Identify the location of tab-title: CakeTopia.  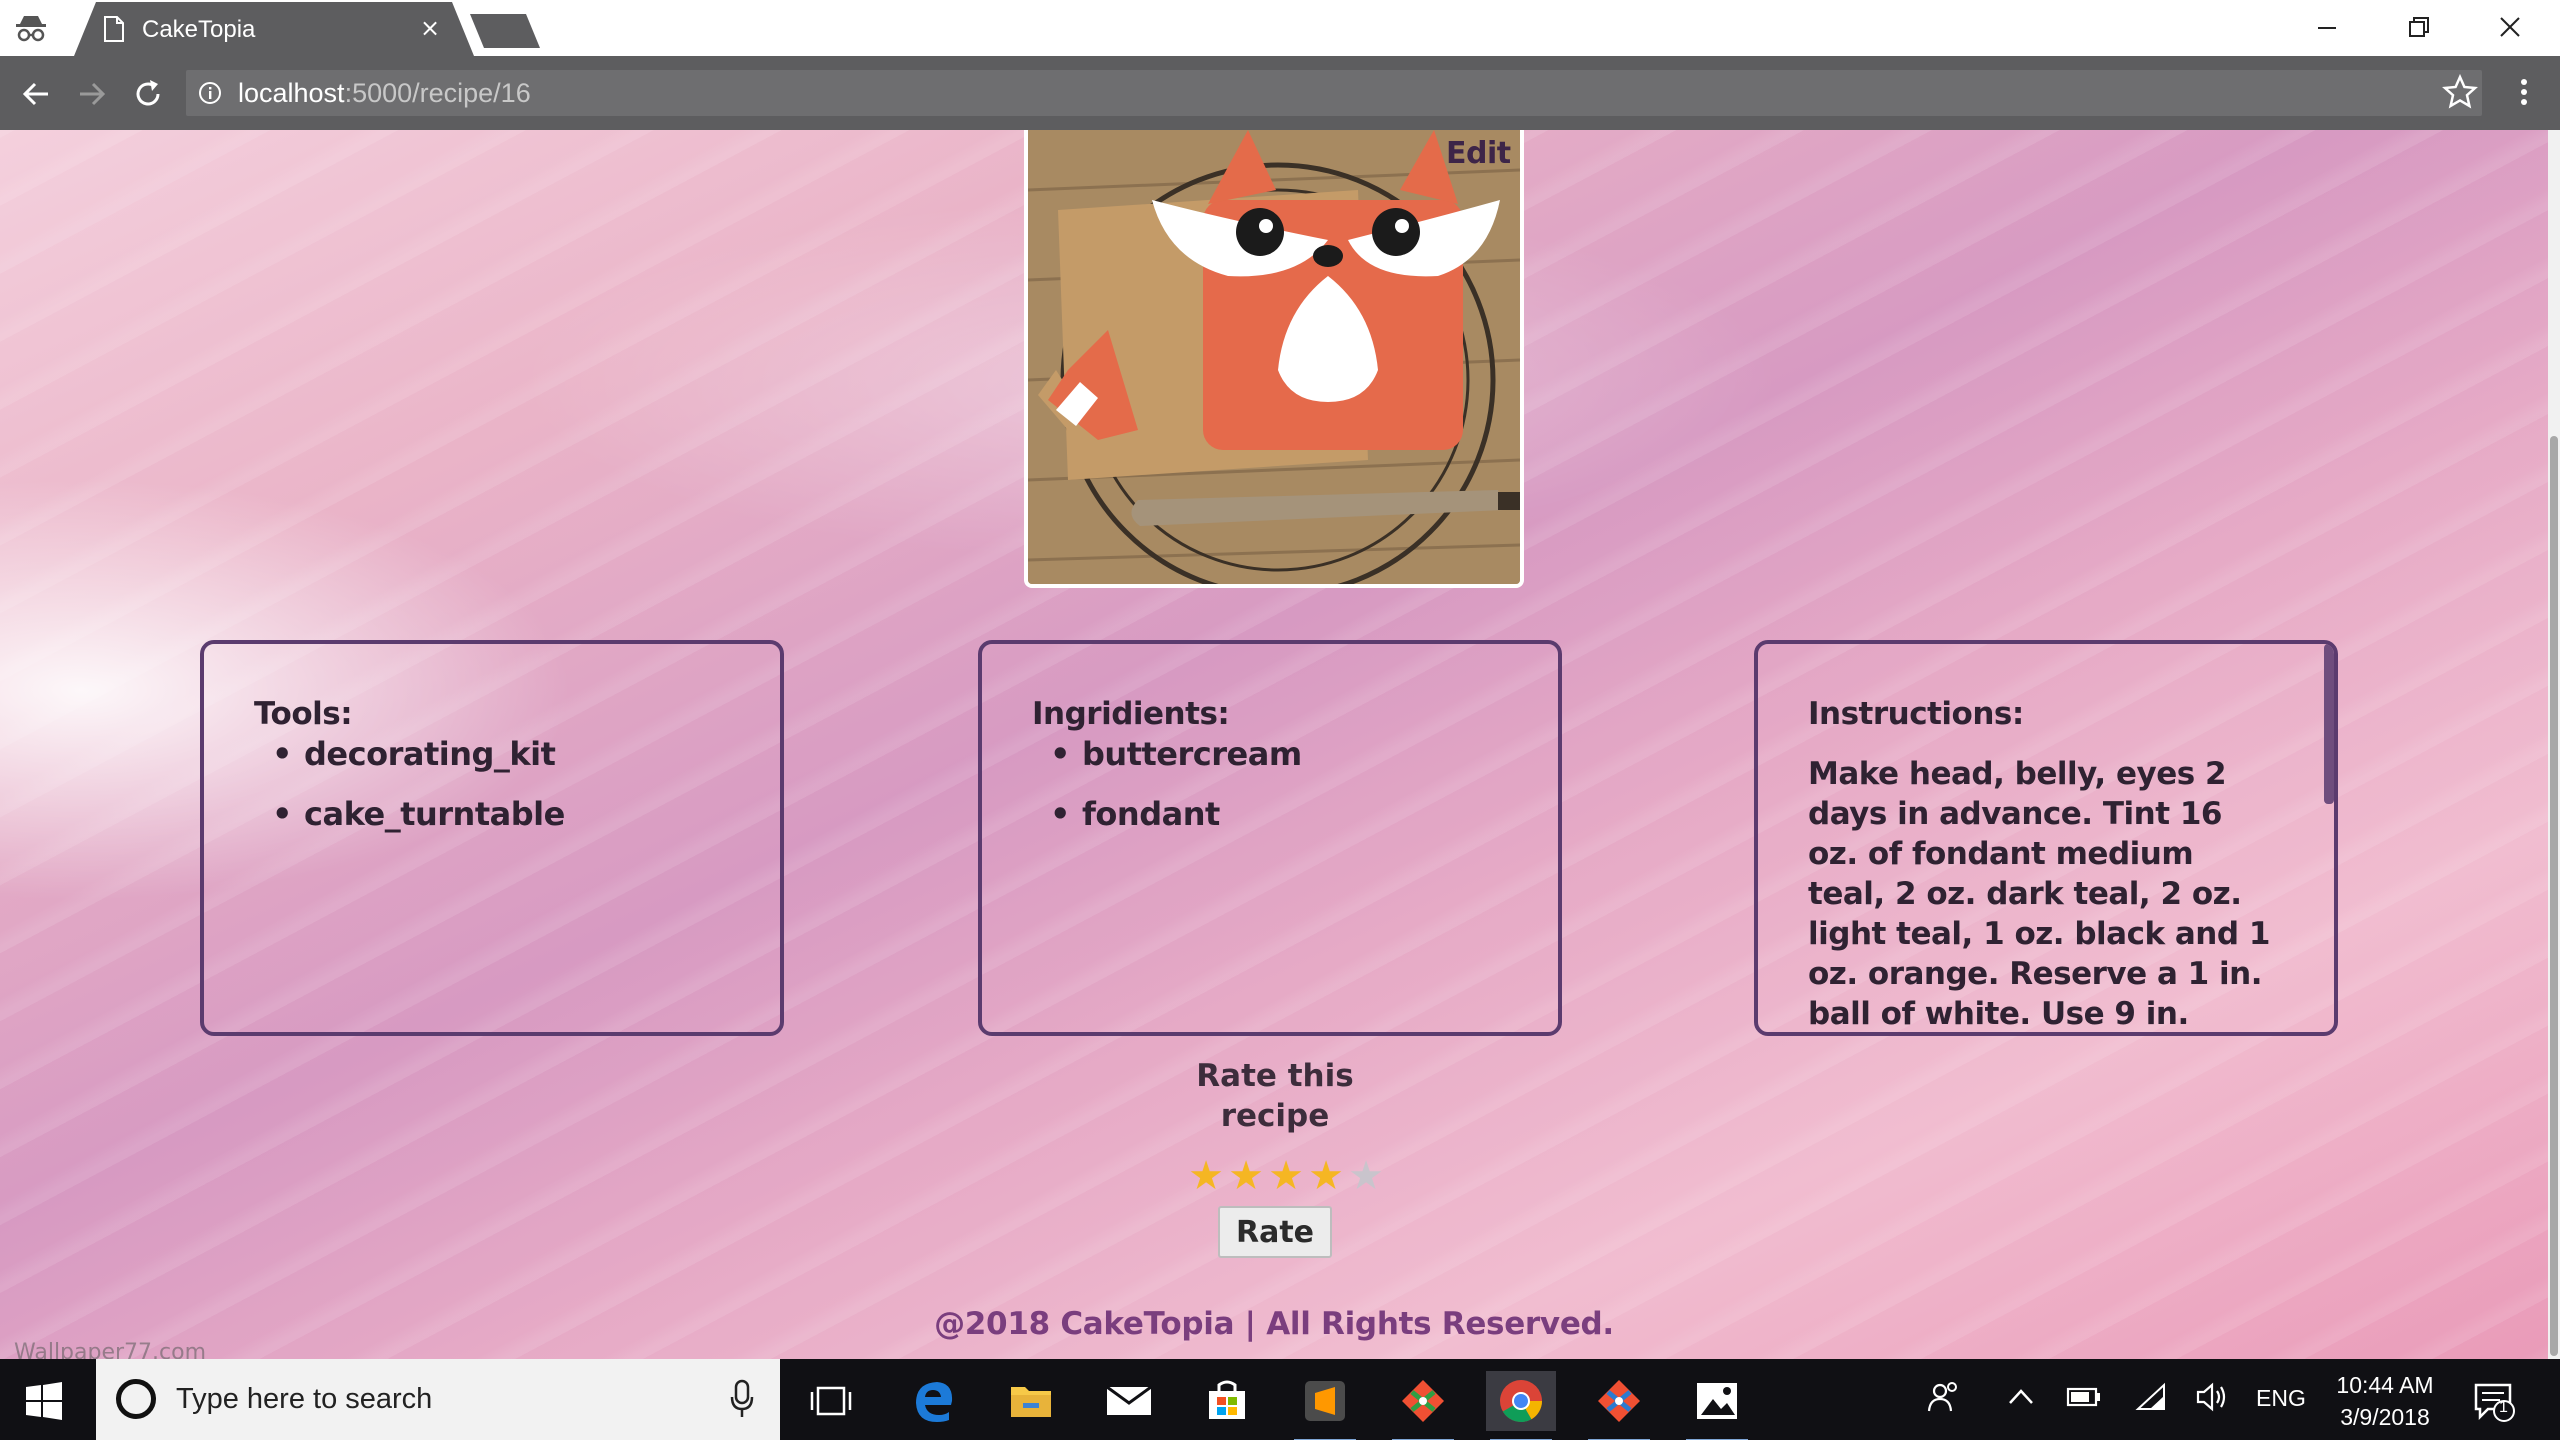
(199, 29).